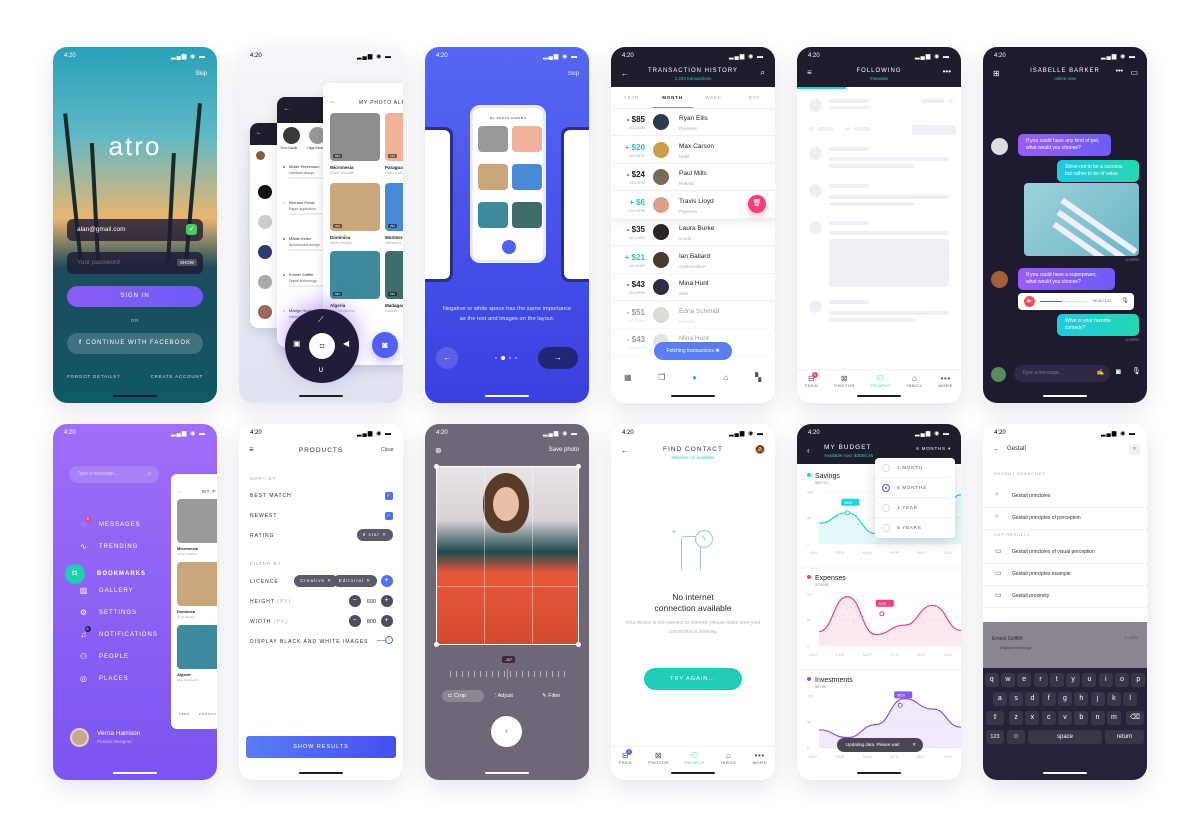 The height and width of the screenshot is (826, 1200). I want to click on magnet-icon: ∪, so click(321, 369).